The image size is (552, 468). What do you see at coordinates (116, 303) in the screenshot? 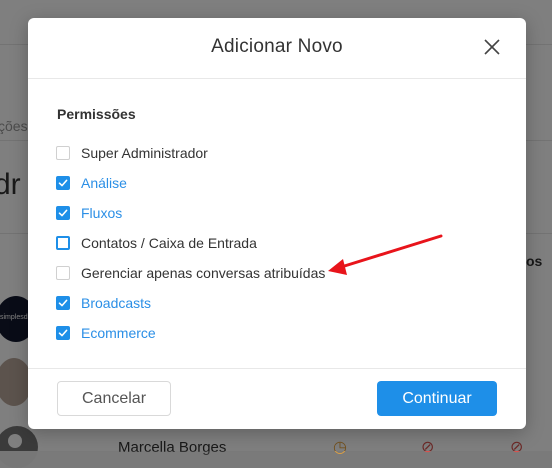
I see `permission-label: Broadcasts` at bounding box center [116, 303].